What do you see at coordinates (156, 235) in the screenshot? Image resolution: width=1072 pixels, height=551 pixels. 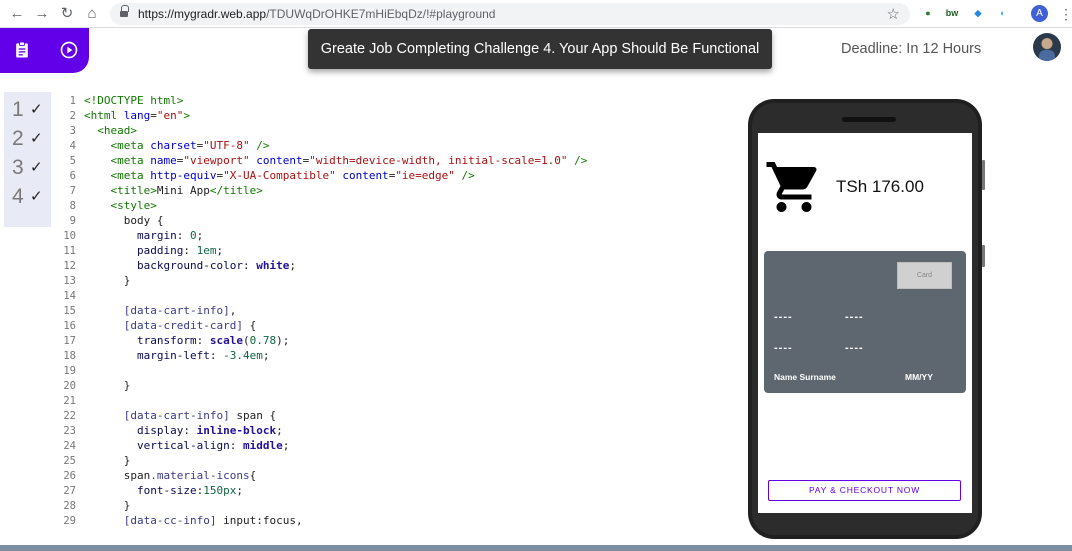 I see `code-token: margin` at bounding box center [156, 235].